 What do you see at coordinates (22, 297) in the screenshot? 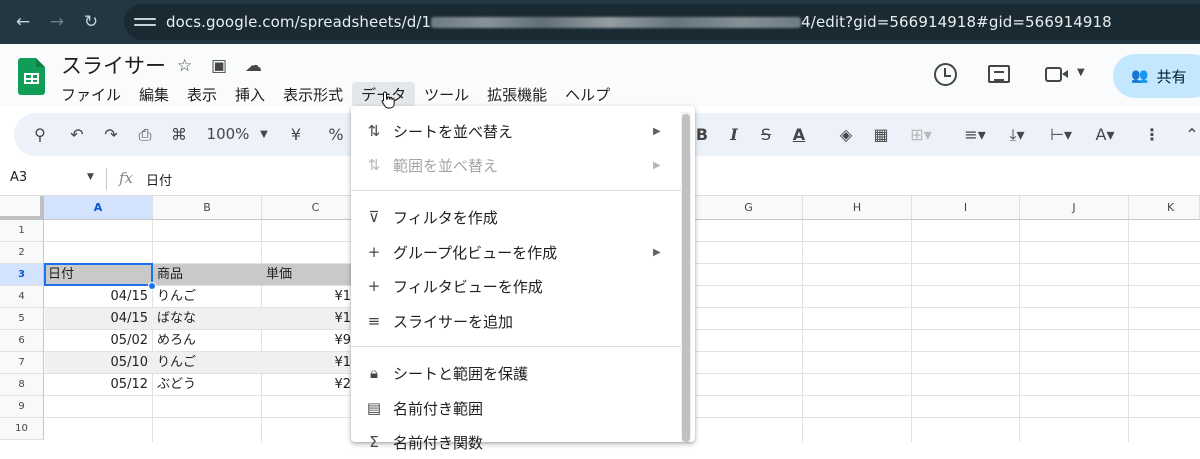
I see `row-header-4: 4` at bounding box center [22, 297].